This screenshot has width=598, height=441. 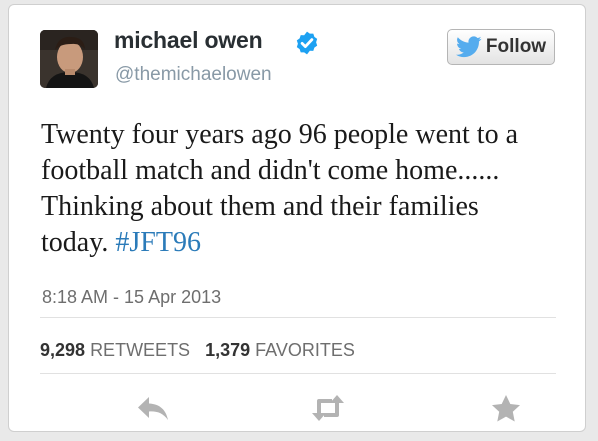 I want to click on follow-button: Follow, so click(x=501, y=47).